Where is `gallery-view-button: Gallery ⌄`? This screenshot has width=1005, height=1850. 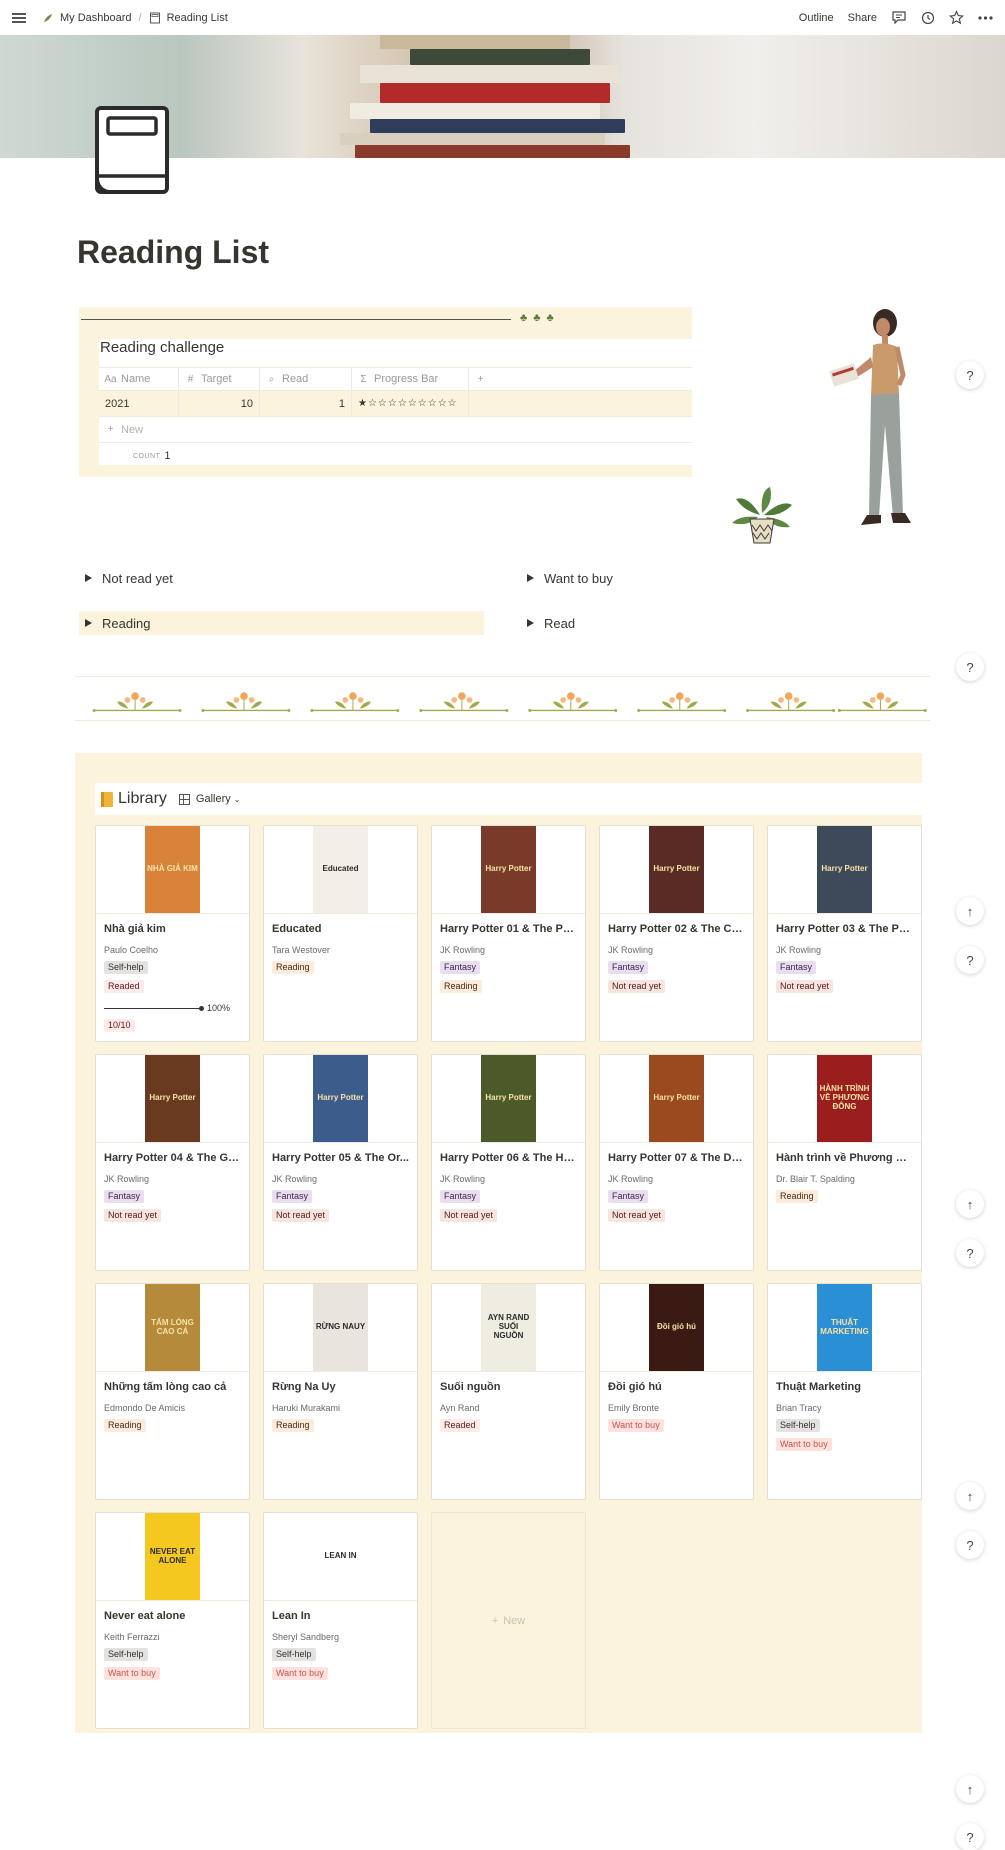 gallery-view-button: Gallery ⌄ is located at coordinates (209, 799).